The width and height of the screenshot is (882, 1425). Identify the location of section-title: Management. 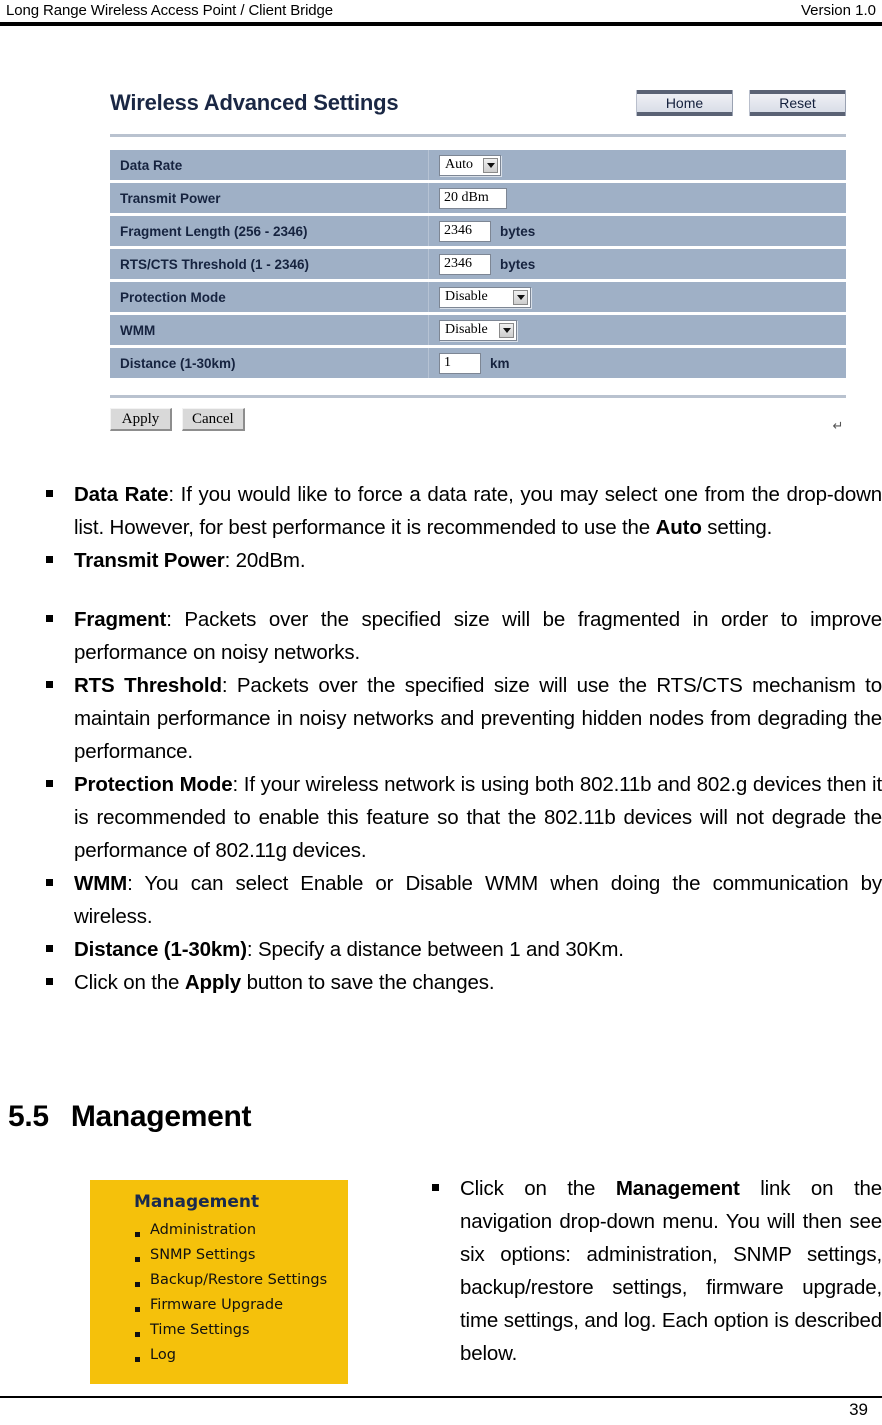
(161, 1116).